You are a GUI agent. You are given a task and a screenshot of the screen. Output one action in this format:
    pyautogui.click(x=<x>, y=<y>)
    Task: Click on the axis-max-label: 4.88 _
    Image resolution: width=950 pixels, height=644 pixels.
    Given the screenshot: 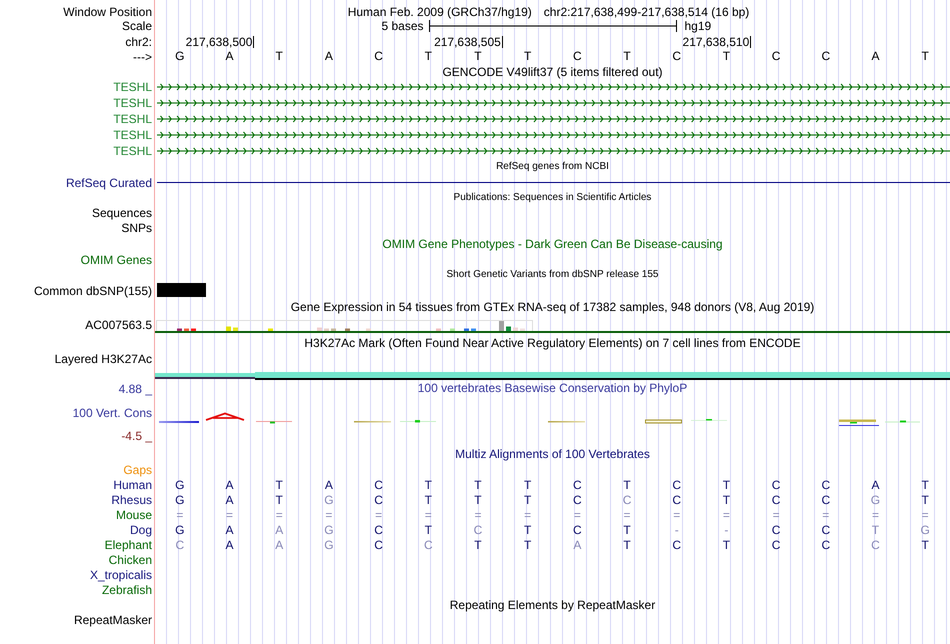 What is the action you would take?
    pyautogui.click(x=135, y=389)
    